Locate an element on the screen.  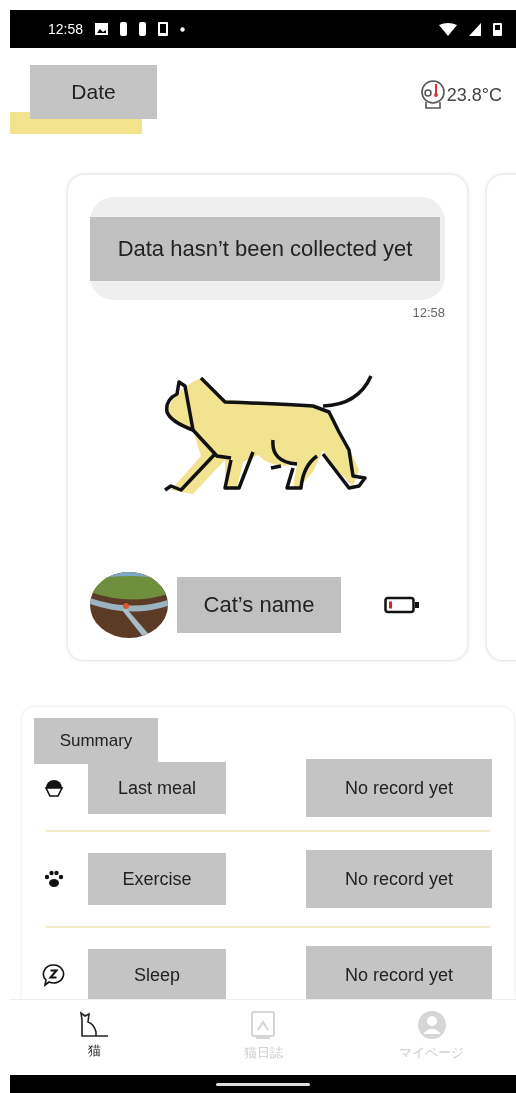
profile-icon is located at coordinates (431, 1025).